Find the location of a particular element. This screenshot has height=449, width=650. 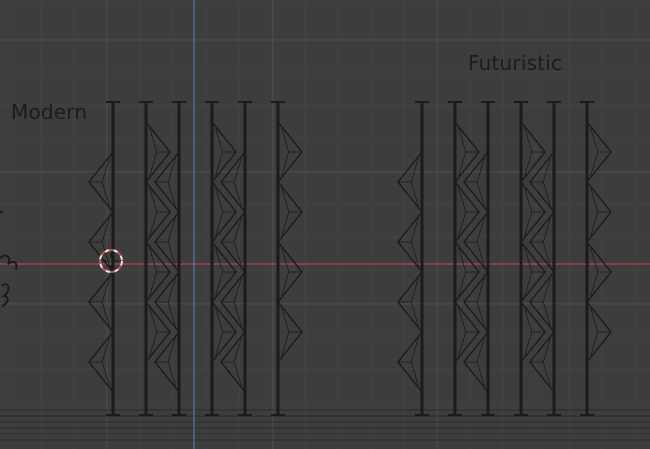

3d-cursor-icon is located at coordinates (111, 261).